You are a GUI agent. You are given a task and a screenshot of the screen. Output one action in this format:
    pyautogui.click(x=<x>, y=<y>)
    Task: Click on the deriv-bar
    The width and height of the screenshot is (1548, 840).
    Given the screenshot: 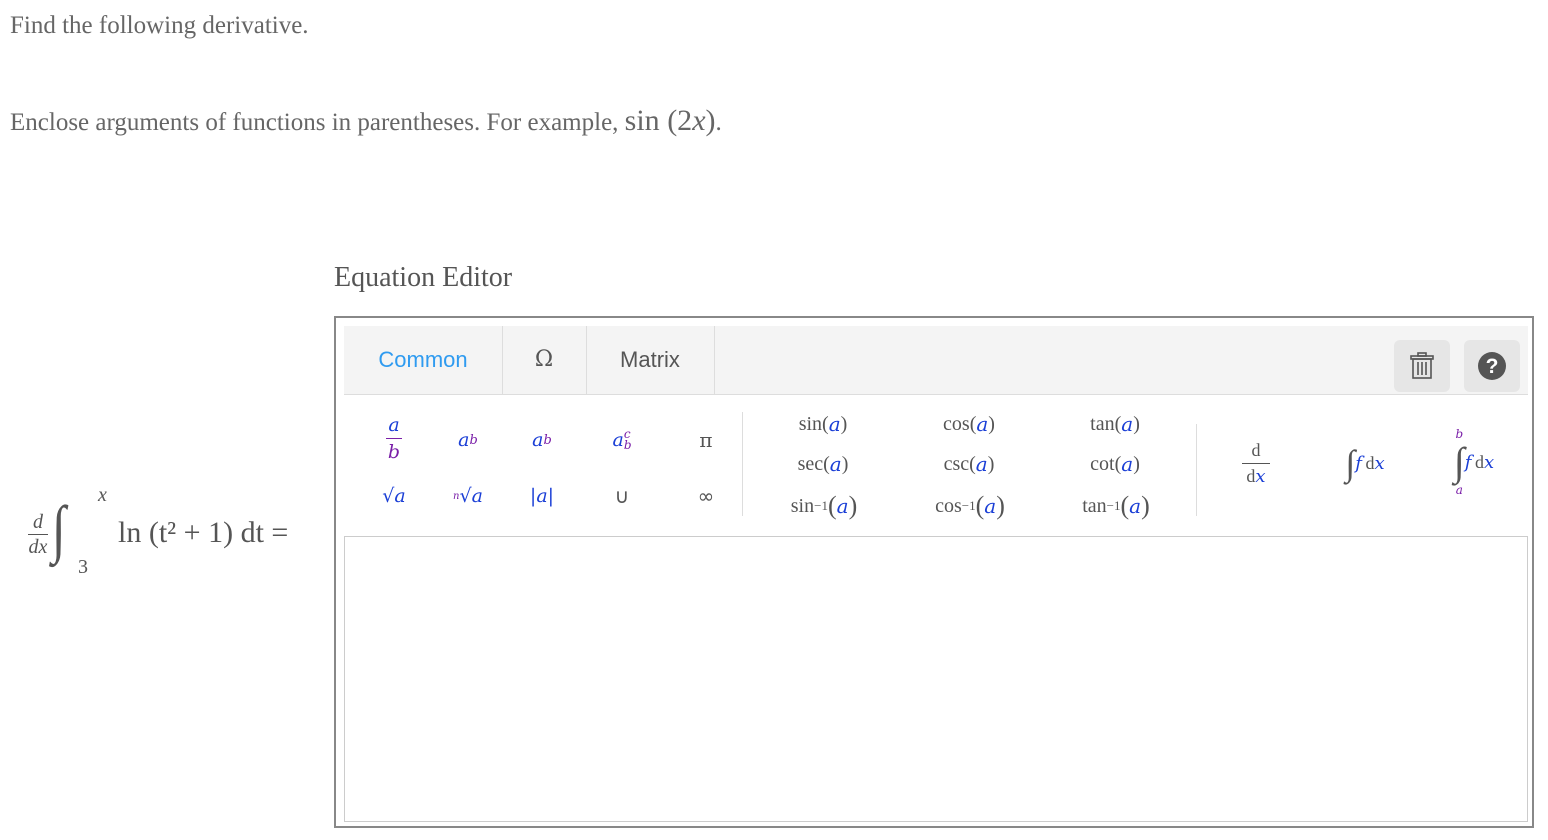 What is the action you would take?
    pyautogui.click(x=1256, y=463)
    